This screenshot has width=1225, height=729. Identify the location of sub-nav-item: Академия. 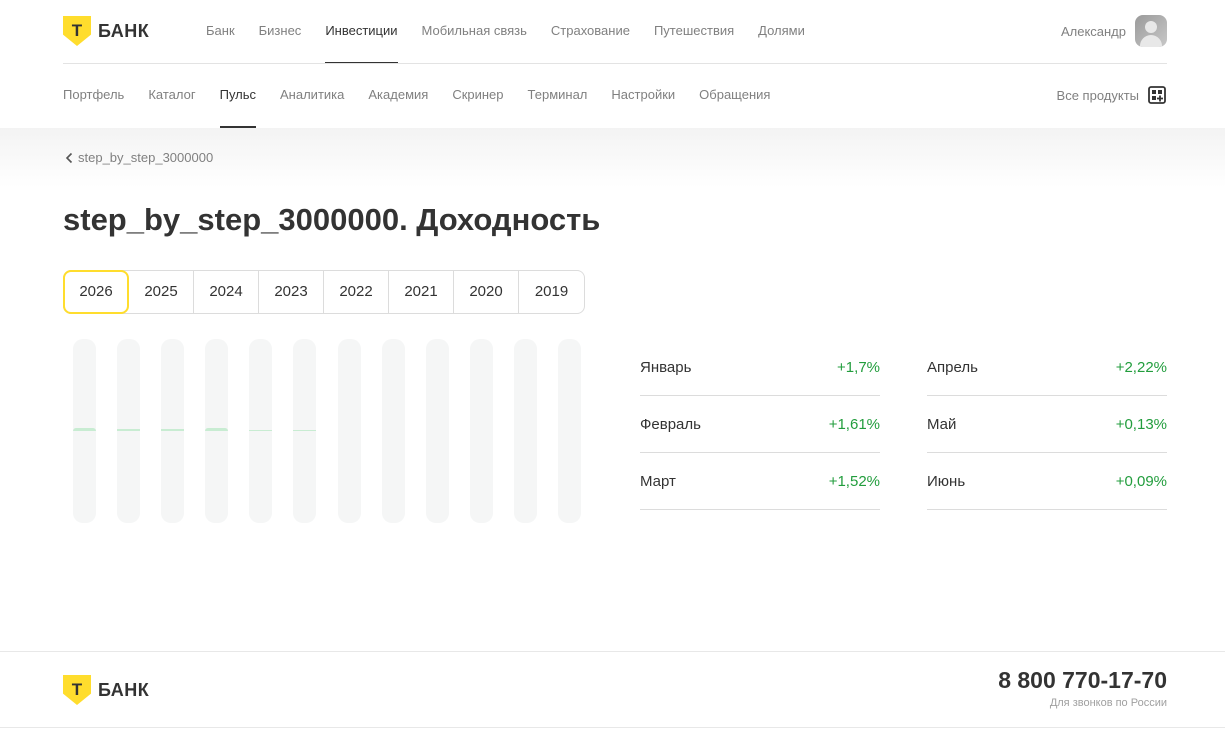
(398, 96).